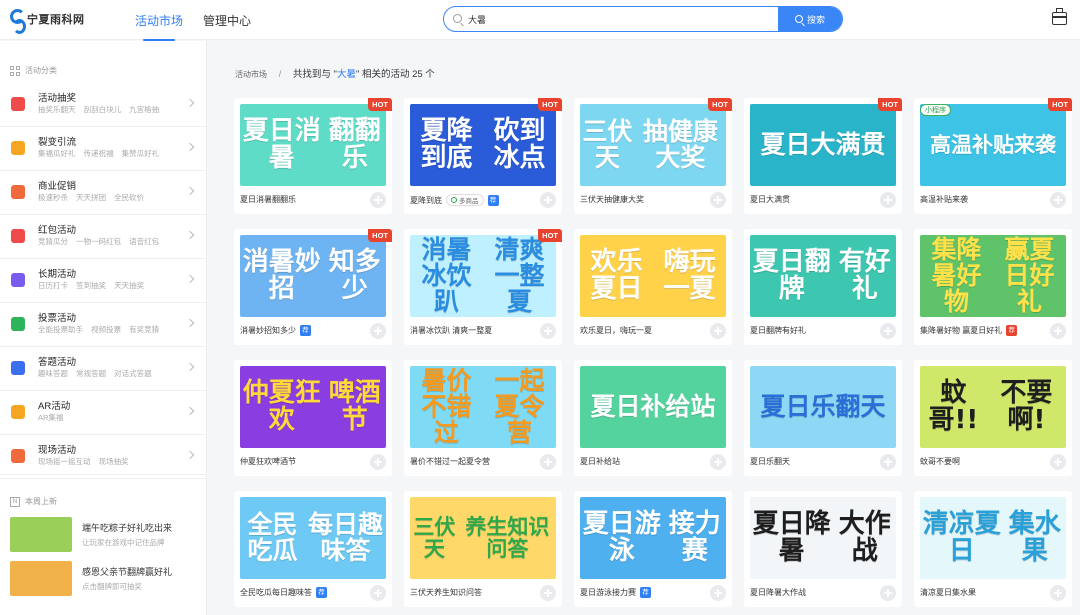  I want to click on site-logo: 宁夏雨科网, so click(46, 21).